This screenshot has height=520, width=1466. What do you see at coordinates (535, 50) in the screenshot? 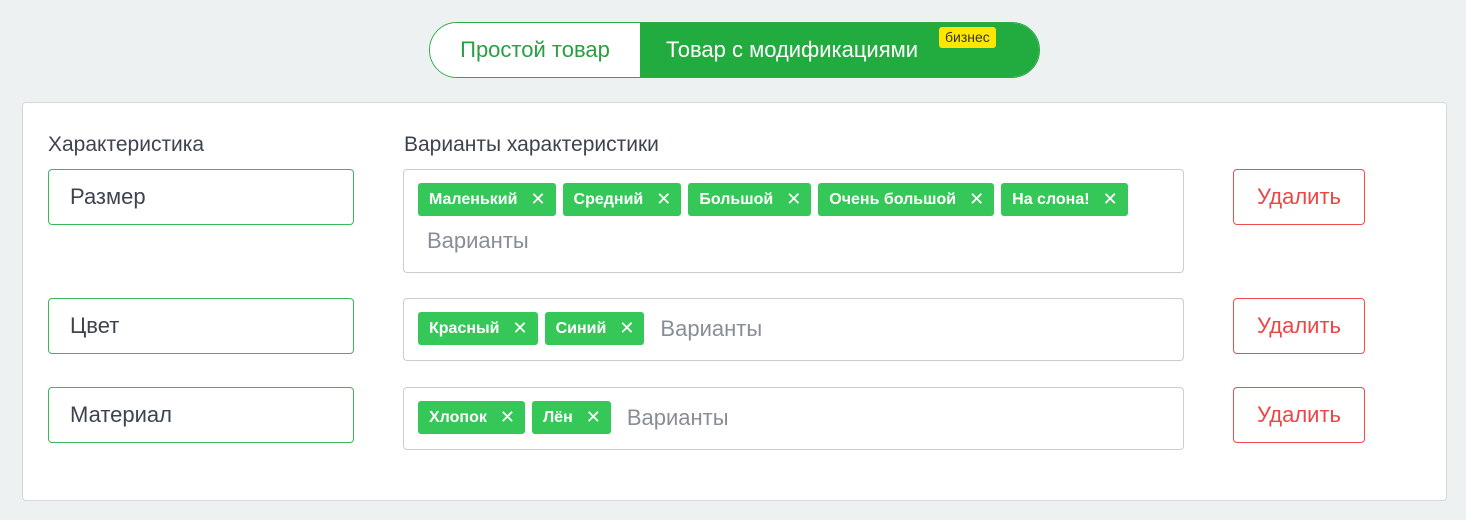
I see `simple-product-option: Простой товар` at bounding box center [535, 50].